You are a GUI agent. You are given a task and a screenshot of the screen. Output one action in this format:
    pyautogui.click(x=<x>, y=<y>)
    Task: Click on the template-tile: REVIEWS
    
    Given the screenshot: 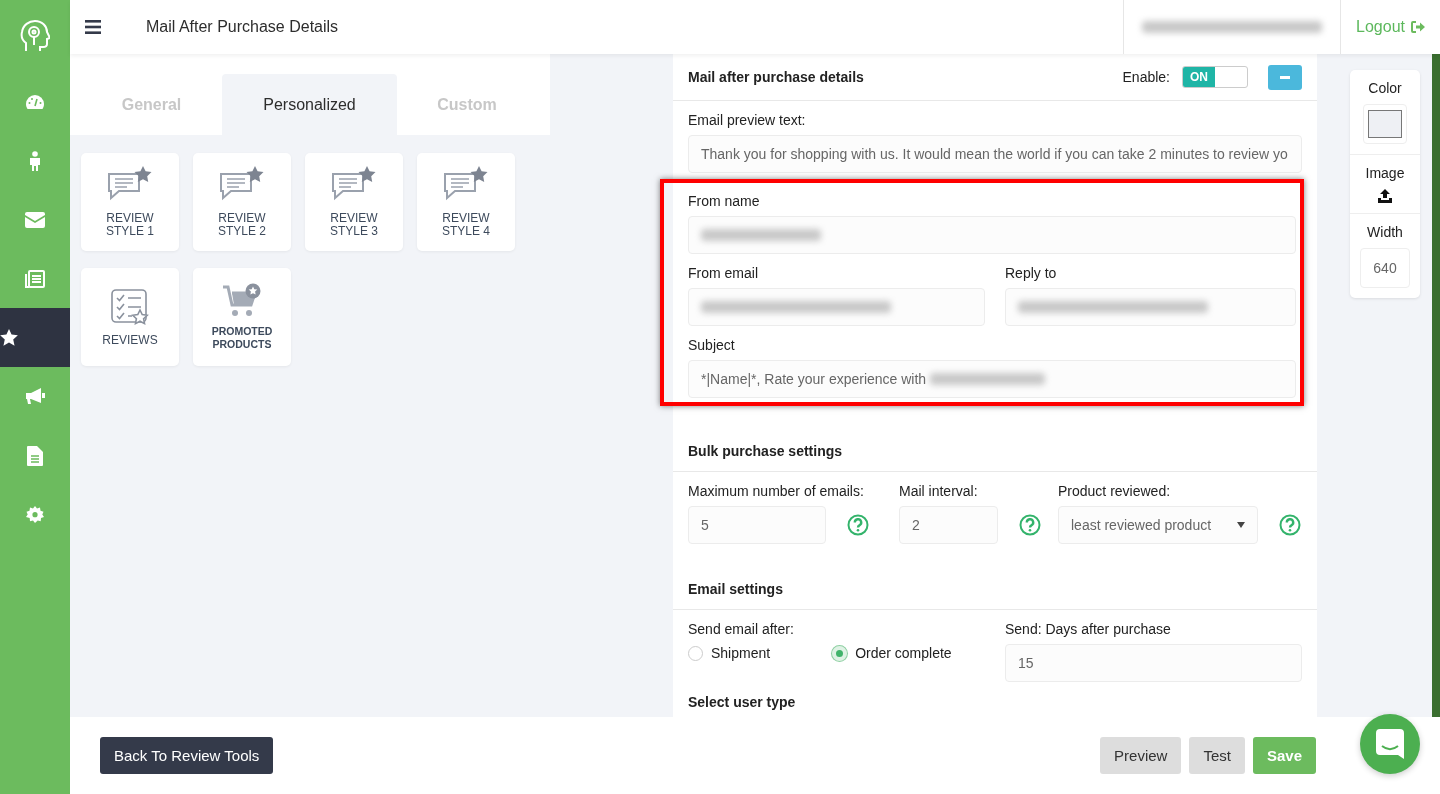 What is the action you would take?
    pyautogui.click(x=130, y=317)
    